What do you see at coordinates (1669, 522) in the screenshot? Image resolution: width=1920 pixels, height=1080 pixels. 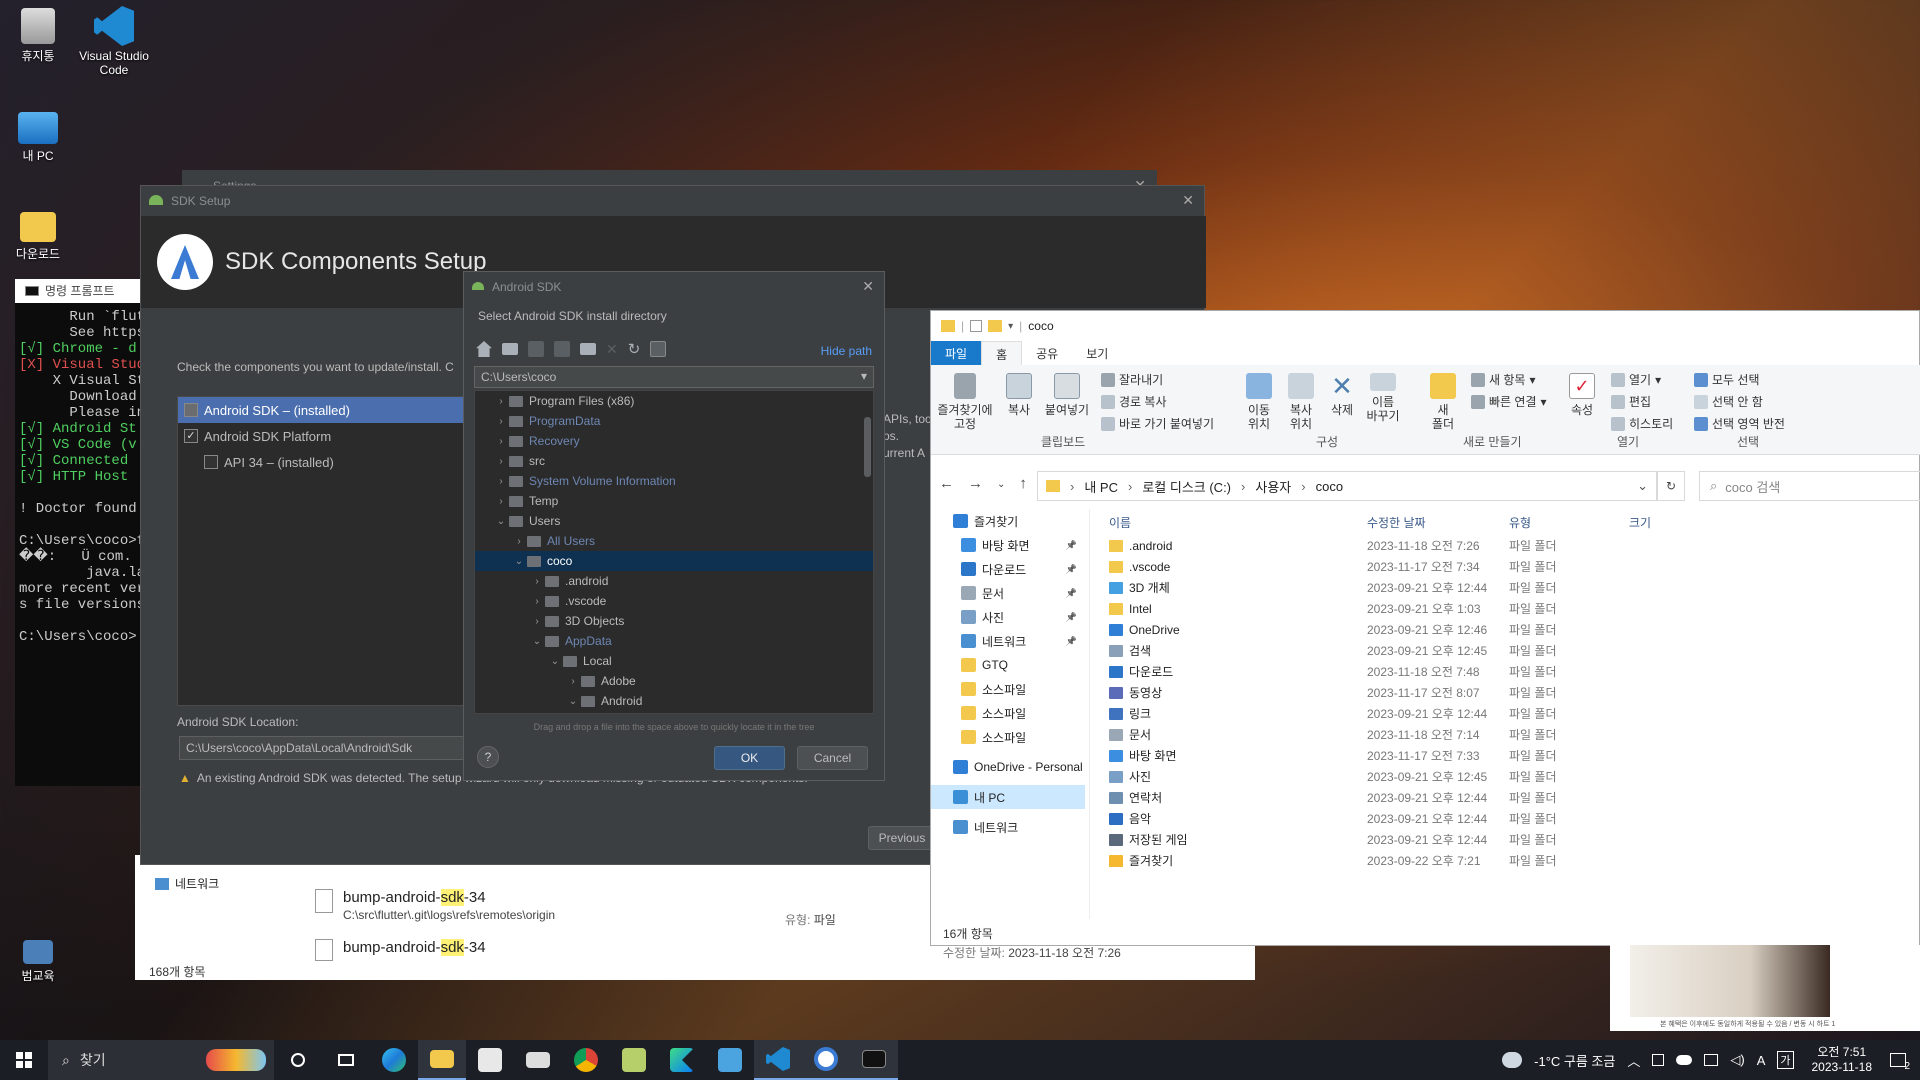 I see `column-size: 크기` at bounding box center [1669, 522].